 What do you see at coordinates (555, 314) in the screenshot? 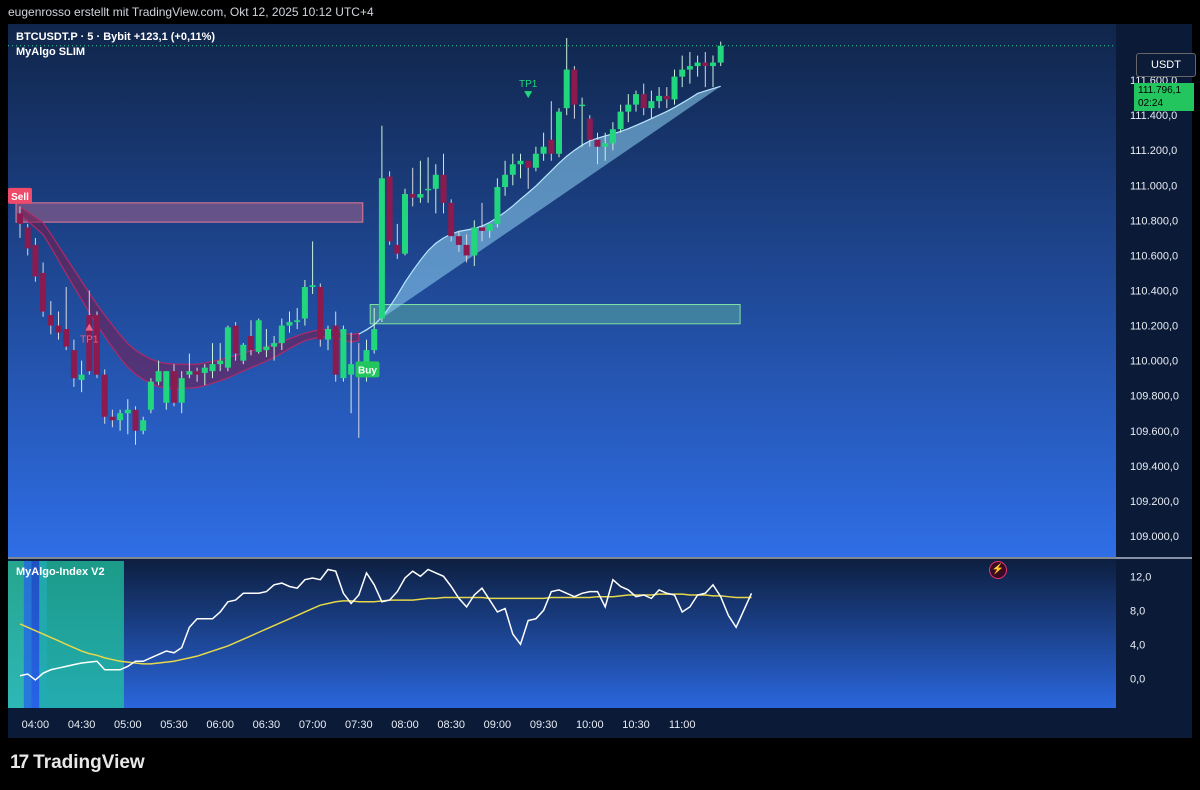
I see `demand-zone` at bounding box center [555, 314].